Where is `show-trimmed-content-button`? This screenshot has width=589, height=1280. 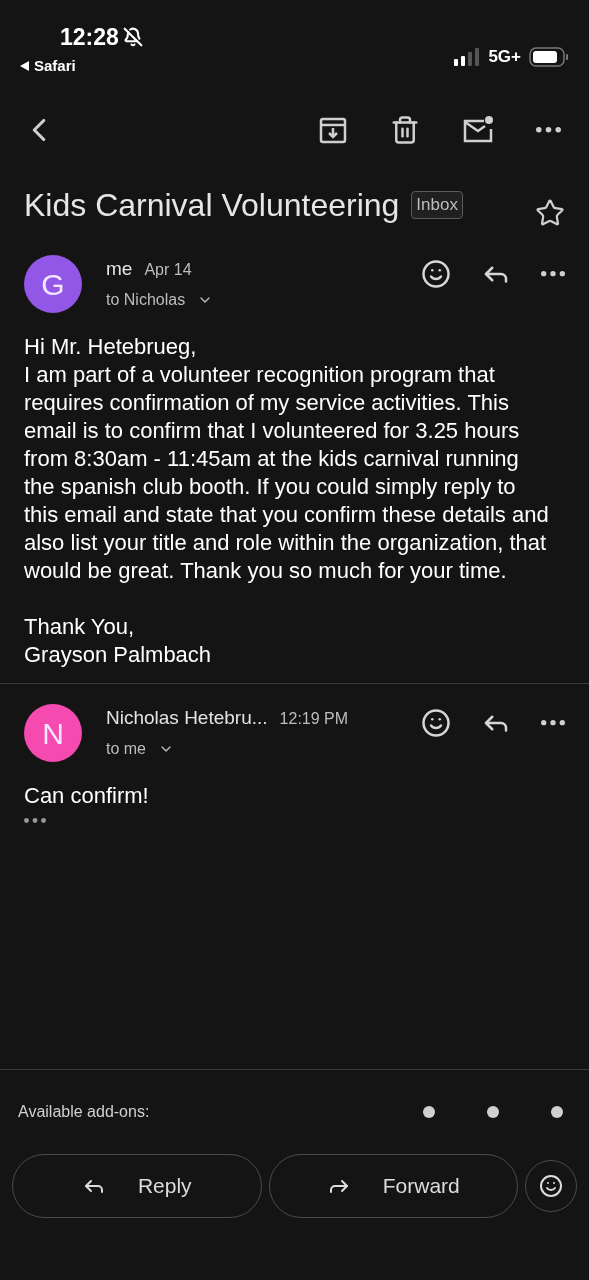
show-trimmed-content-button is located at coordinates (35, 820).